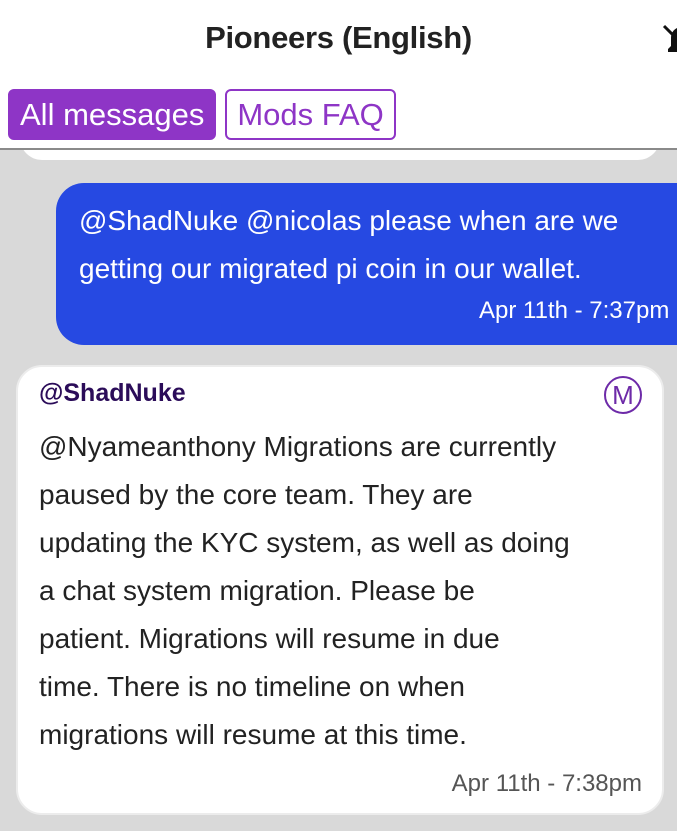 This screenshot has width=677, height=831. I want to click on bell-slash-icon, so click(668, 42).